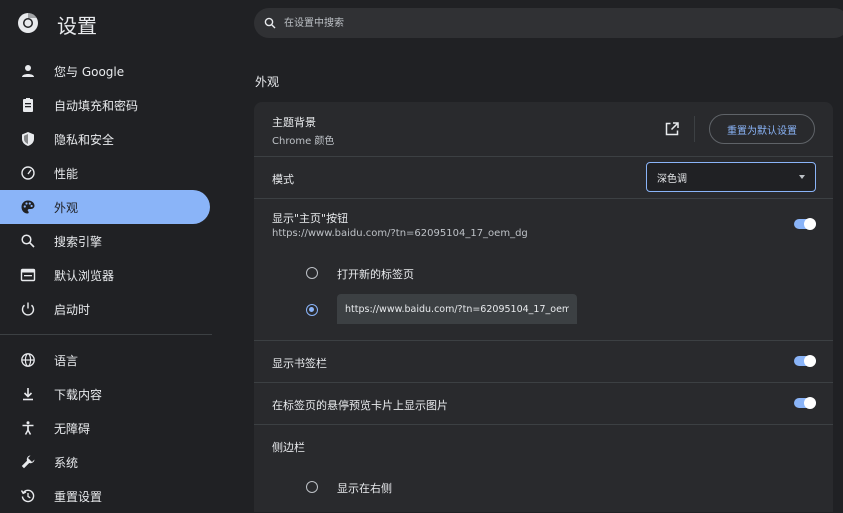 Image resolution: width=843 pixels, height=513 pixels. I want to click on section-title: 外观, so click(267, 82).